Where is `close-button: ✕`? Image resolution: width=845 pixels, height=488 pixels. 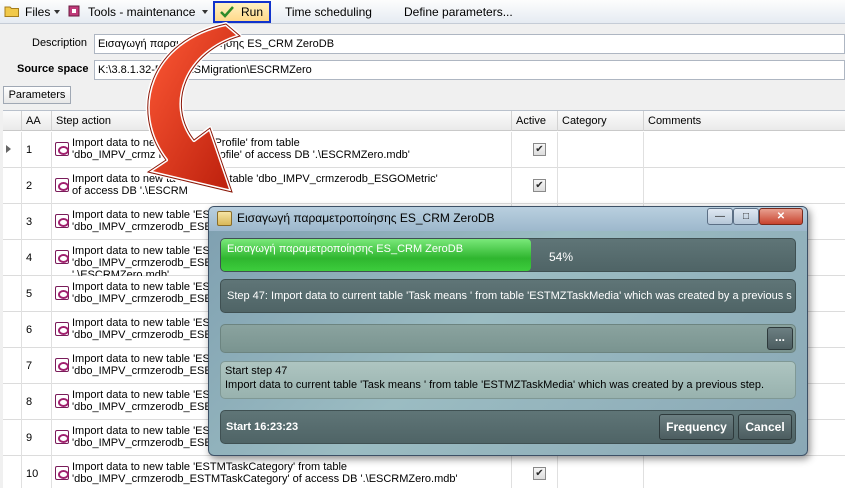
close-button: ✕ is located at coordinates (781, 216).